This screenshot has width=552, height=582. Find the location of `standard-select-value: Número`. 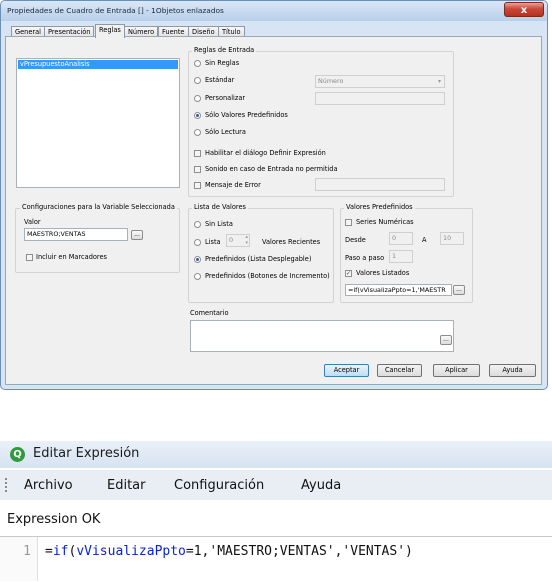

standard-select-value: Número is located at coordinates (331, 81).